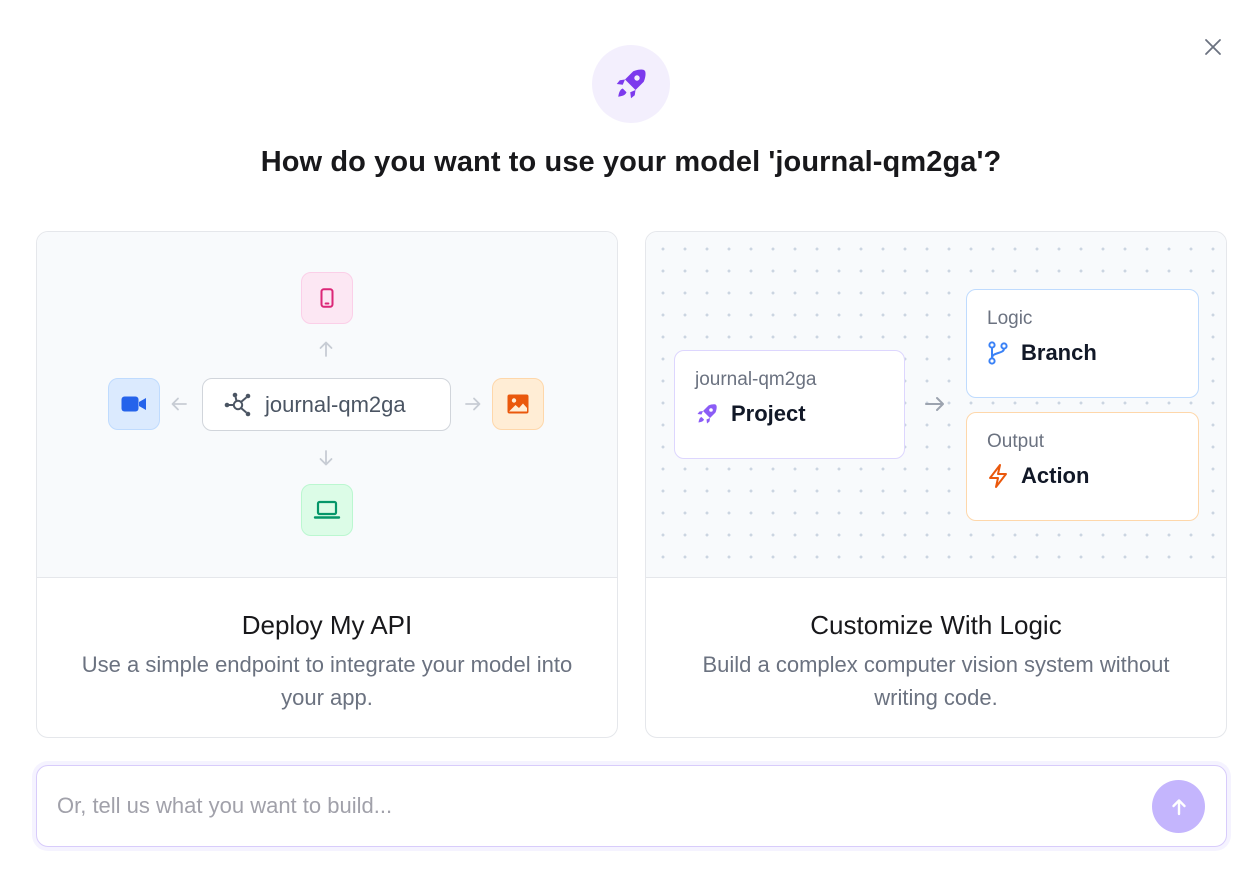 The width and height of the screenshot is (1254, 870). Describe the element at coordinates (326, 458) in the screenshot. I see `arrow-down-connector` at that location.